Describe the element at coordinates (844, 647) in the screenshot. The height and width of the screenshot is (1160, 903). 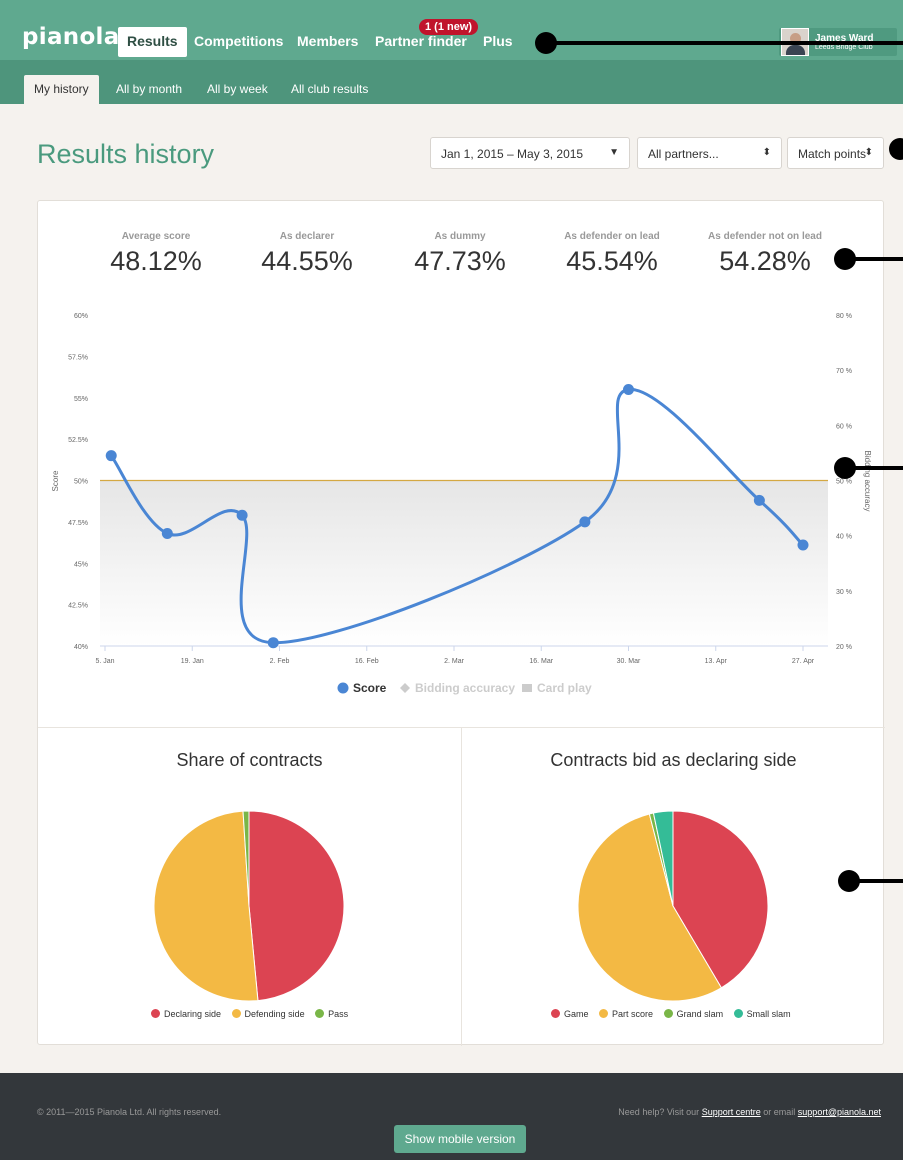
I see `y2-tick-label: 20 %` at that location.